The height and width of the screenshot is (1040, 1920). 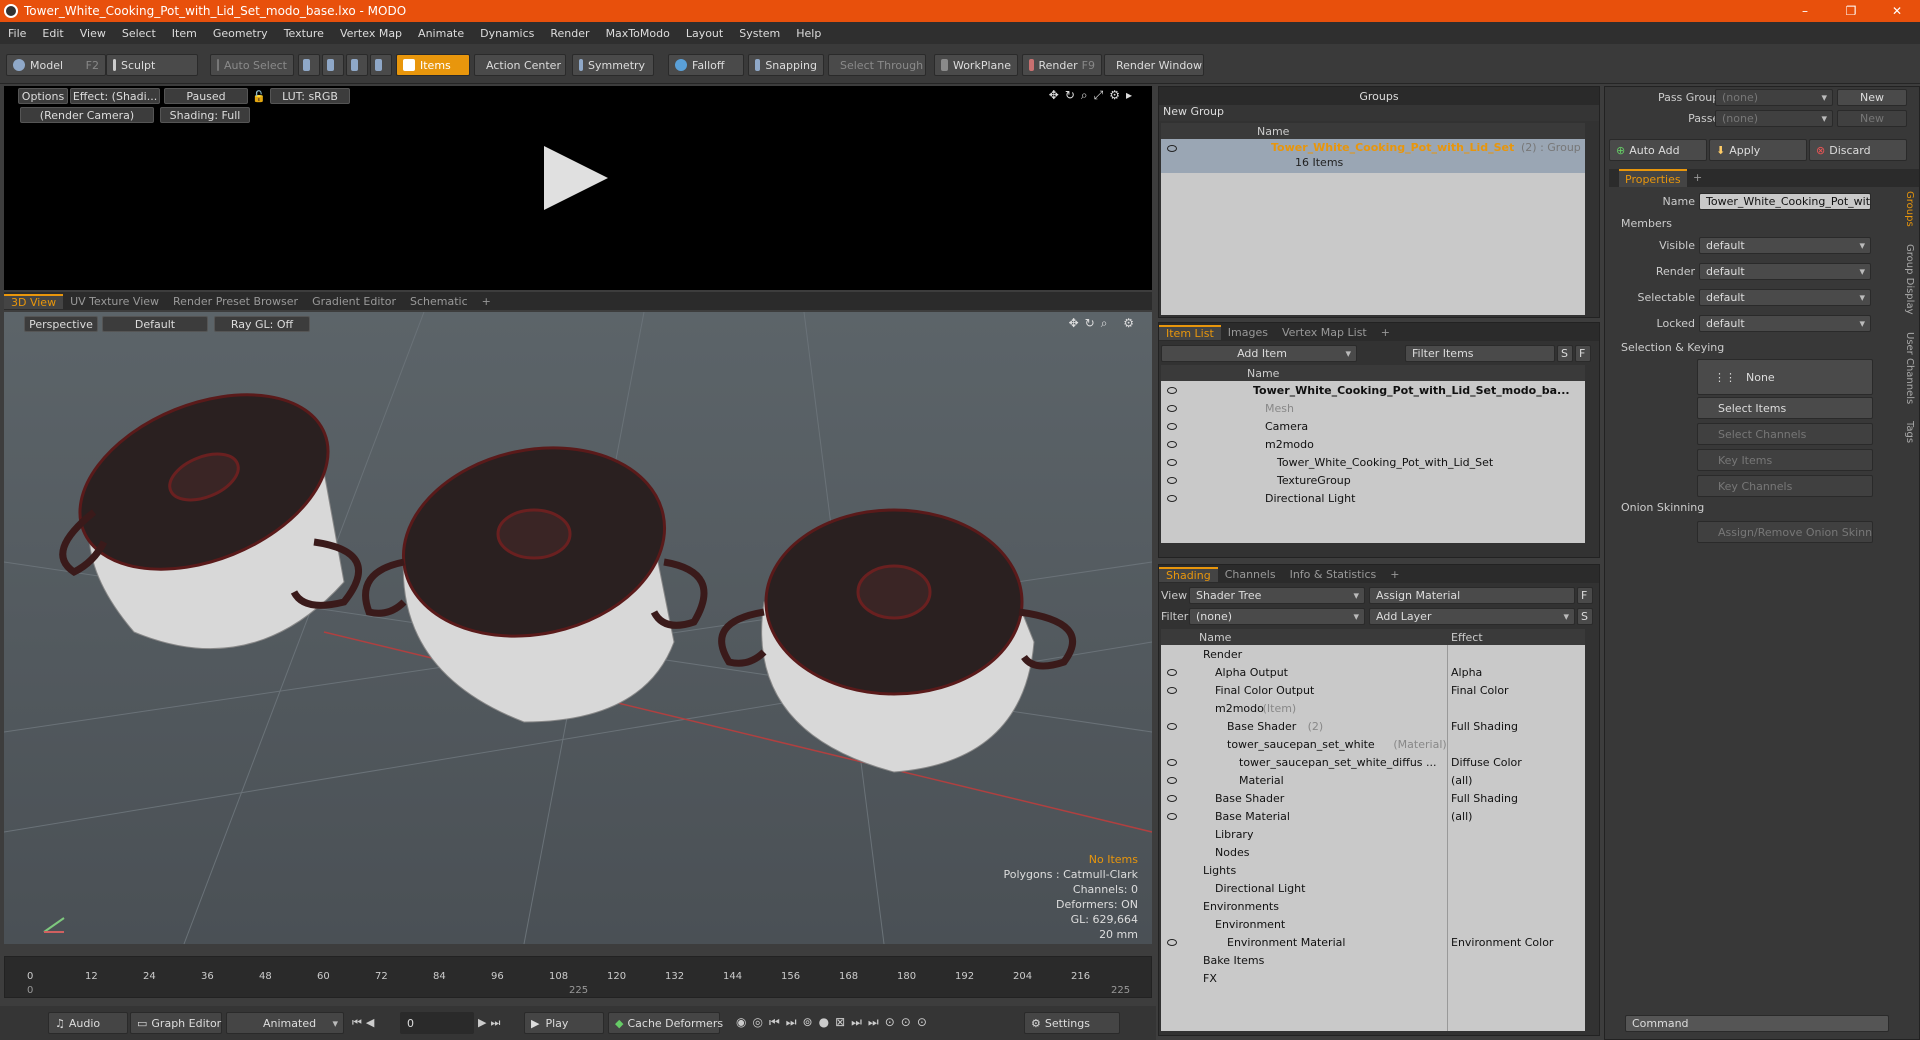 I want to click on shader-row: Directional Light, so click(x=1373, y=888).